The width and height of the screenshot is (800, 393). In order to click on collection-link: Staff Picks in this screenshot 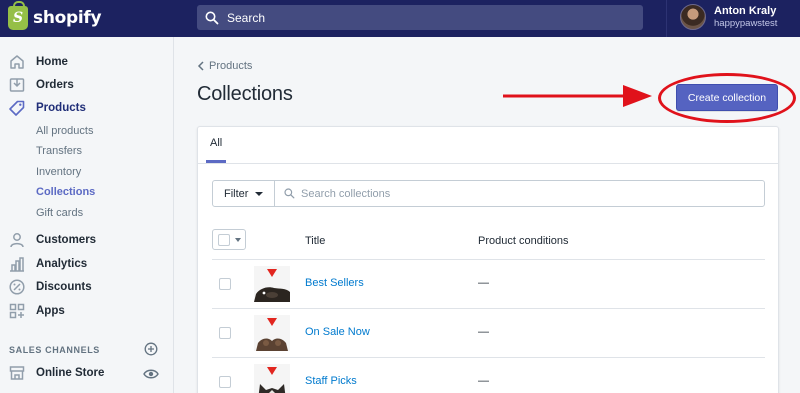, I will do `click(331, 381)`.